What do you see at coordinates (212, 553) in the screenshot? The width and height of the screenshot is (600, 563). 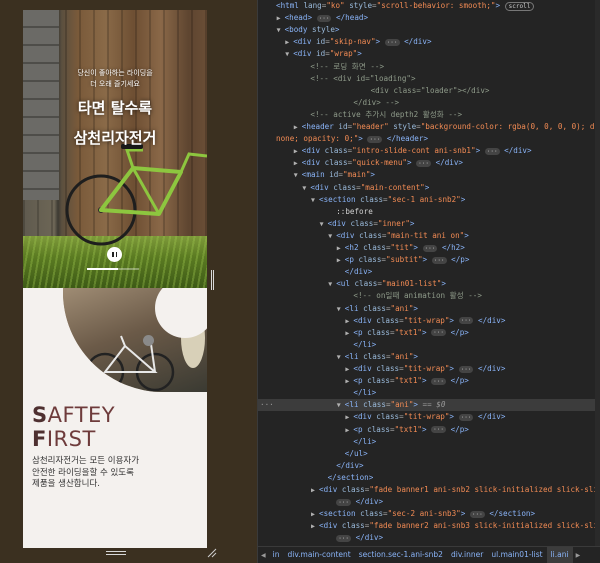 I see `resize-corner-icon` at bounding box center [212, 553].